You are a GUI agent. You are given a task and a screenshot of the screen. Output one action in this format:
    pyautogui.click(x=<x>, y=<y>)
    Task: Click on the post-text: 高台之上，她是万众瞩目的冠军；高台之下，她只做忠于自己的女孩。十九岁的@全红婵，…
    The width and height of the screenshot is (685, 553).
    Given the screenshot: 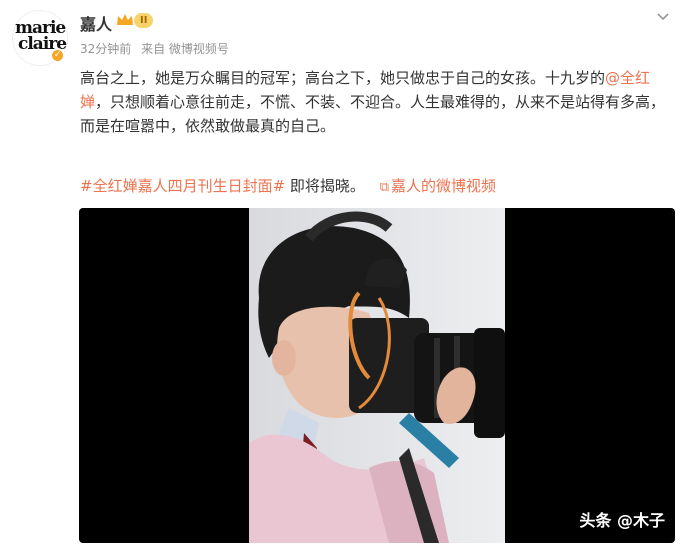 What is the action you would take?
    pyautogui.click(x=377, y=102)
    